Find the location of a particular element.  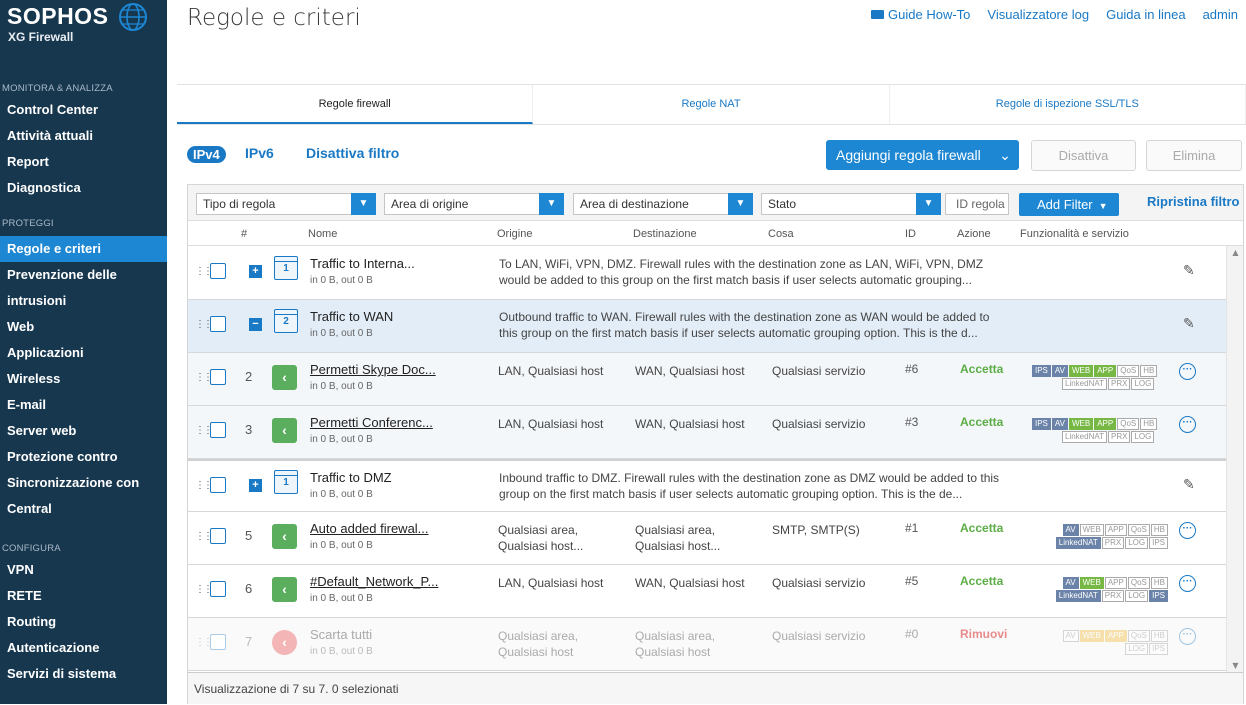

traffic-stats: in 0 B, out 0 B is located at coordinates (341, 651).